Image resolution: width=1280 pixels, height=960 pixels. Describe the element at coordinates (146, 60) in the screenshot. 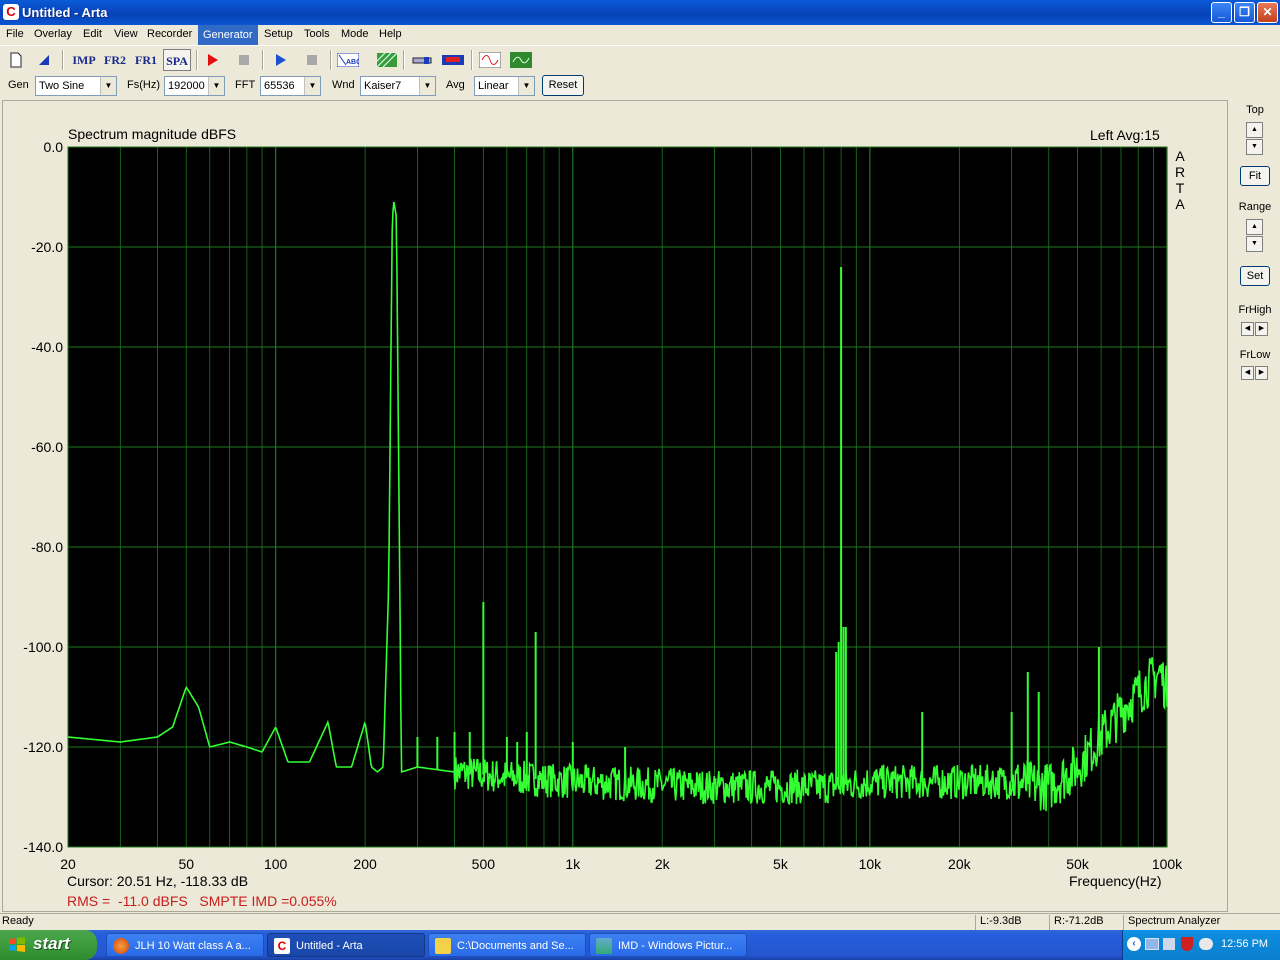

I see `fr1-mode-button: FR1` at that location.